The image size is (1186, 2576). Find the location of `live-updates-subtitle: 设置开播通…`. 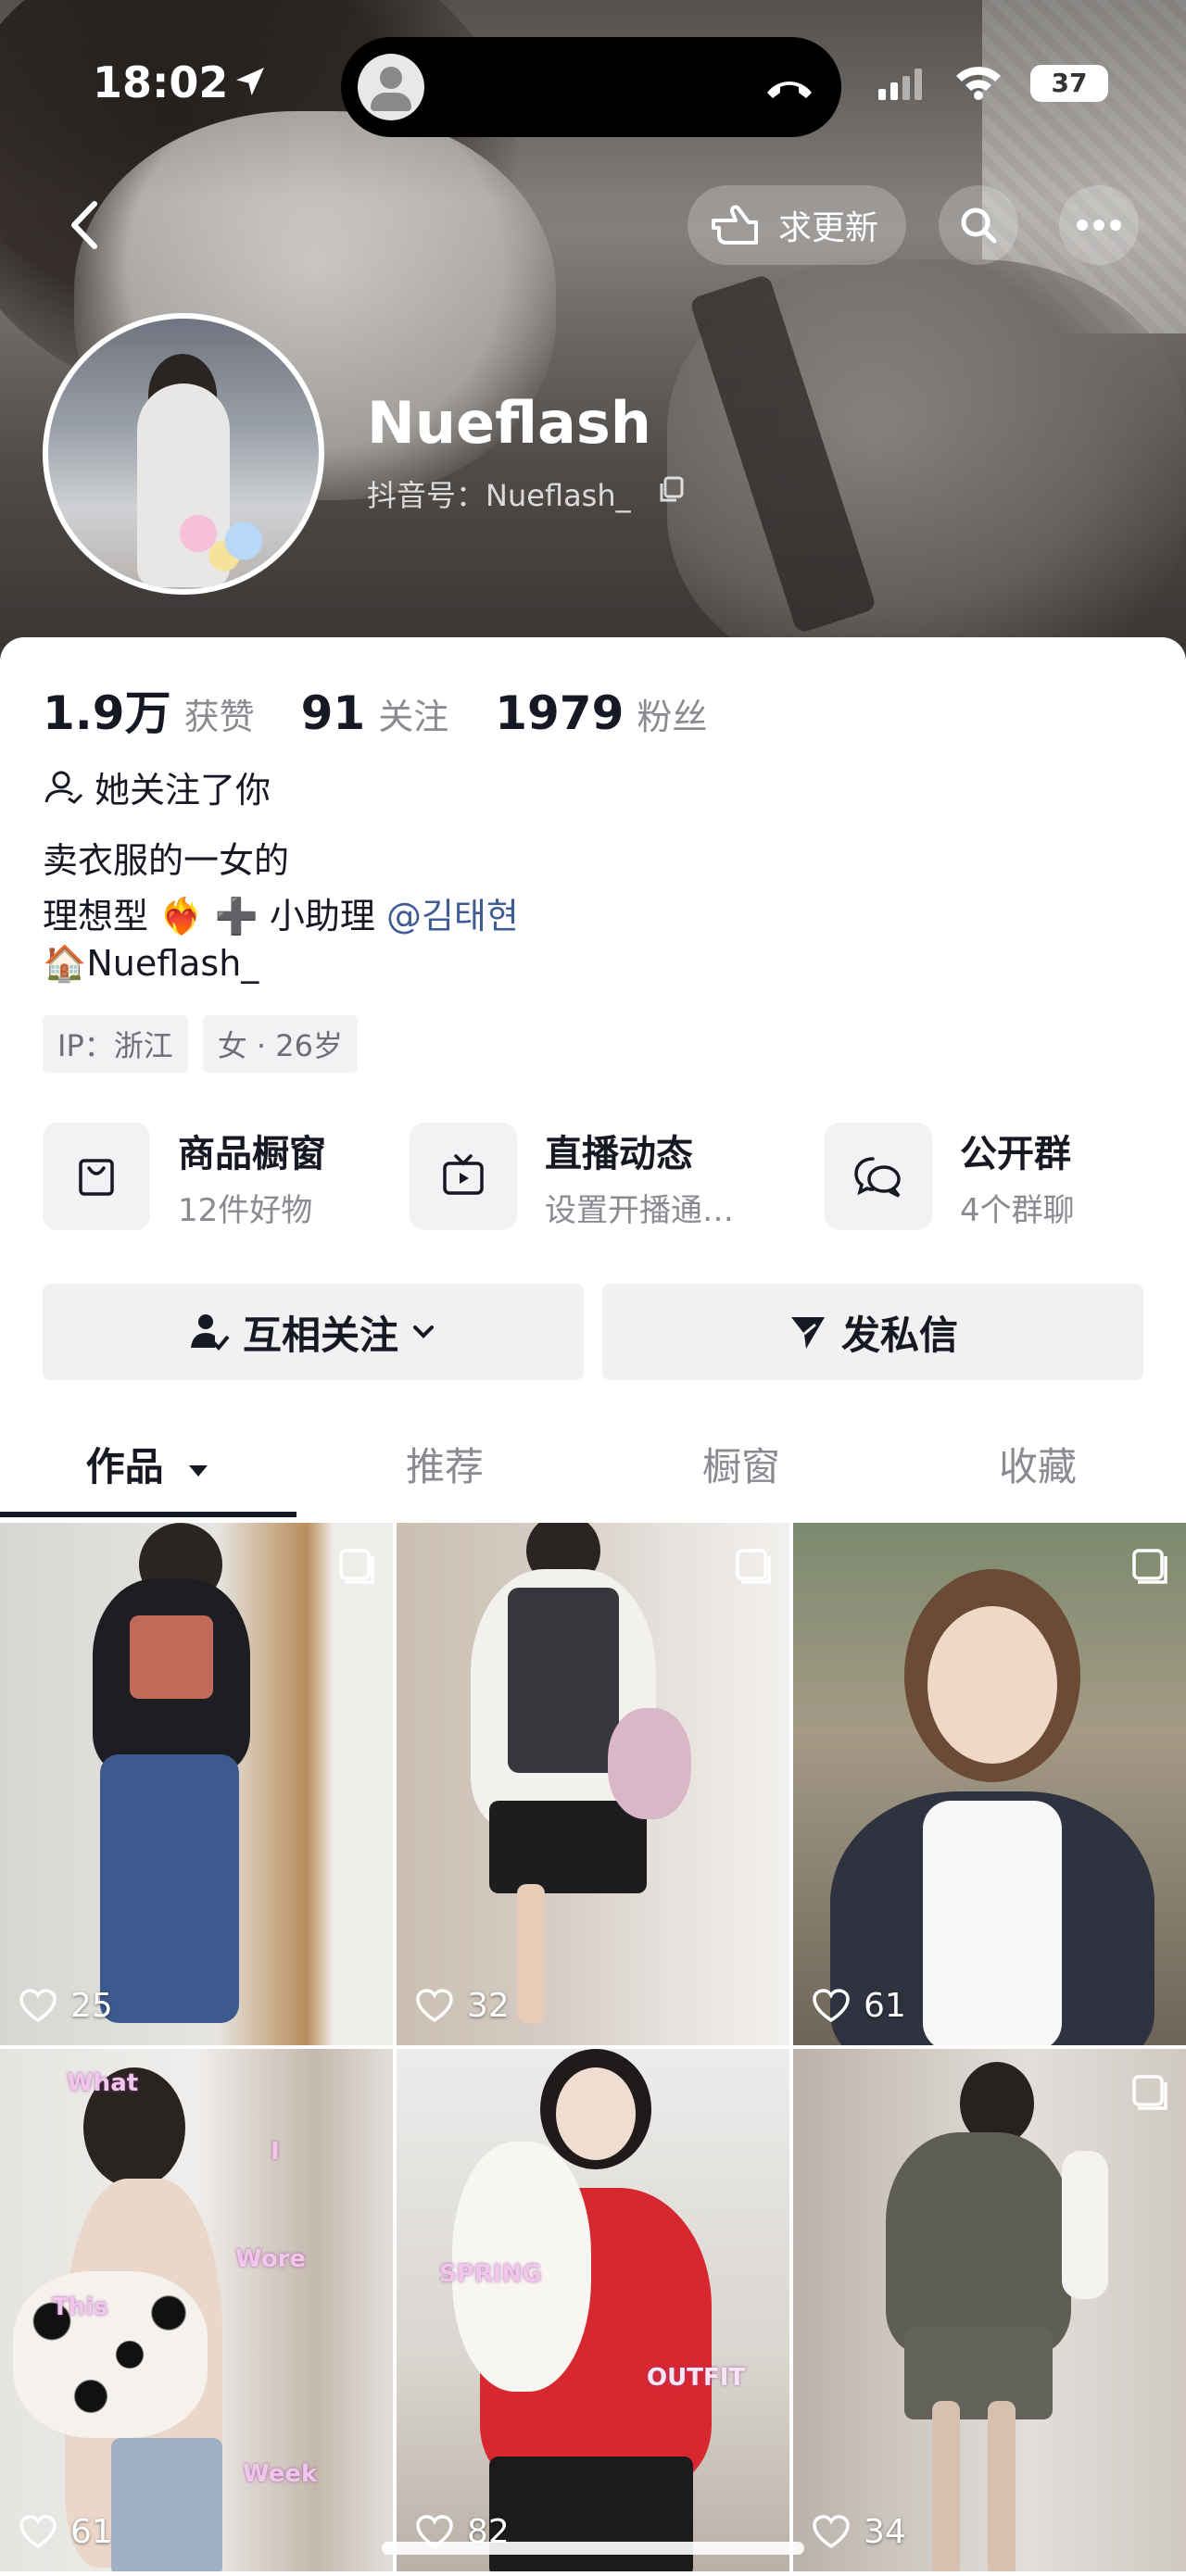

live-updates-subtitle: 设置开播通… is located at coordinates (639, 1210).